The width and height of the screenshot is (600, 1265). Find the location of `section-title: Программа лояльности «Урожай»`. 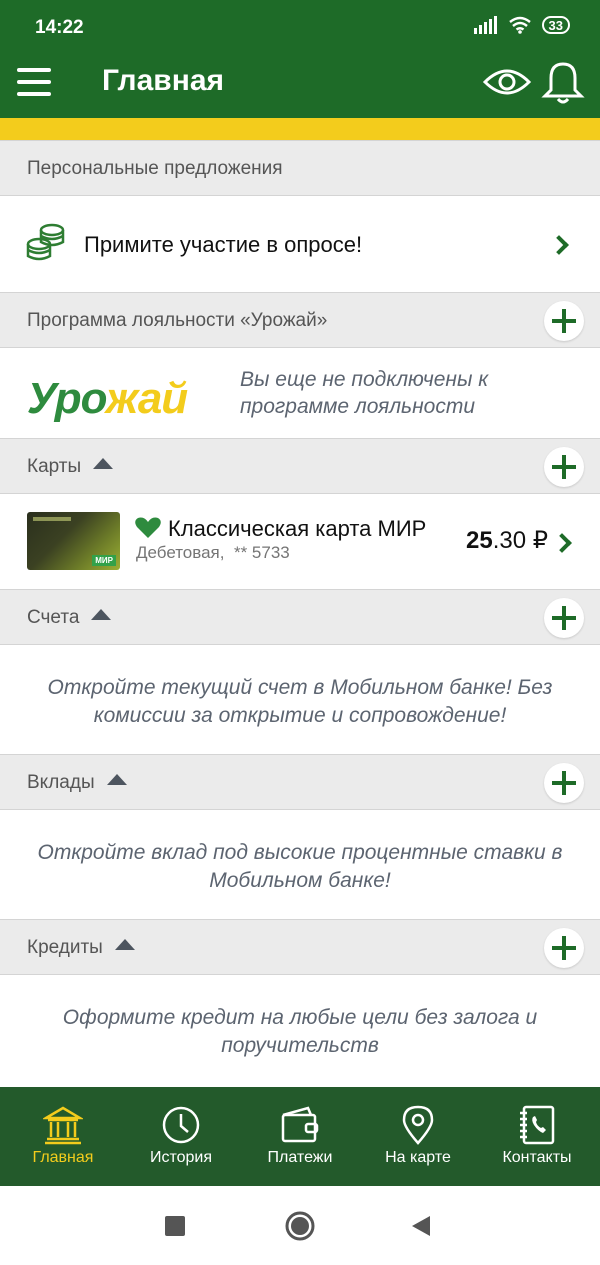

section-title: Программа лояльности «Урожай» is located at coordinates (177, 320).